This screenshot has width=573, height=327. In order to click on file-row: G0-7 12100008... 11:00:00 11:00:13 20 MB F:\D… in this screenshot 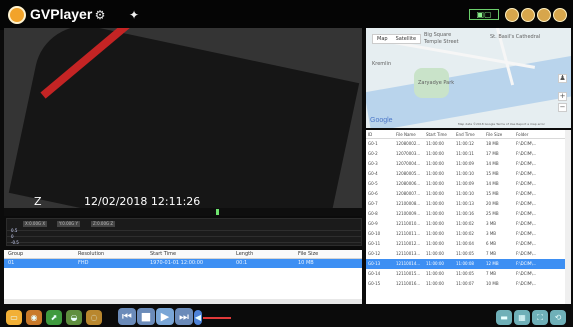, I will do `click(468, 204)`.